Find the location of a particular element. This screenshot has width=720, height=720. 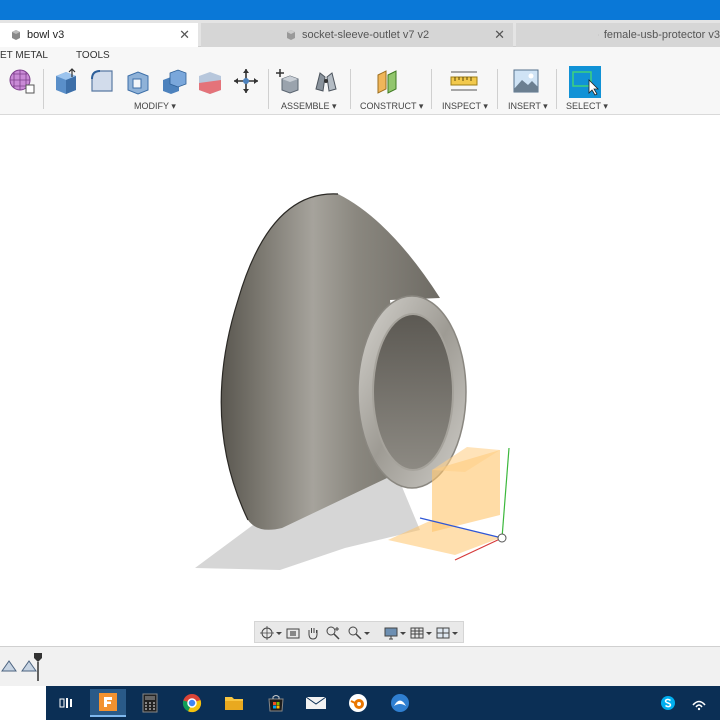

file-explorer-icon is located at coordinates (234, 703).